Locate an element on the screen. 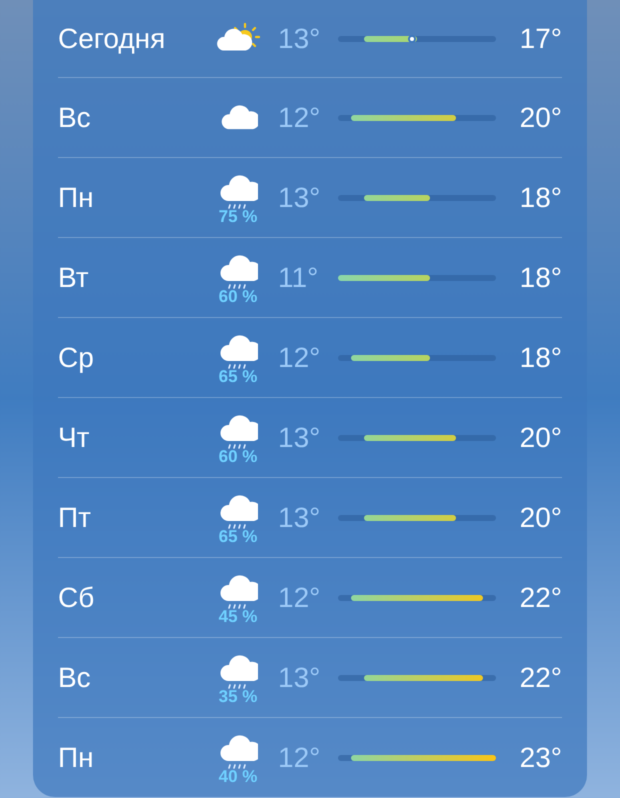 This screenshot has width=620, height=798. precipitation-chance: 45 % is located at coordinates (238, 616).